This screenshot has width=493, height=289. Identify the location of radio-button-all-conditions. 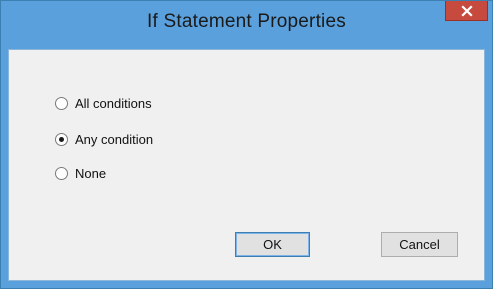
(61, 103).